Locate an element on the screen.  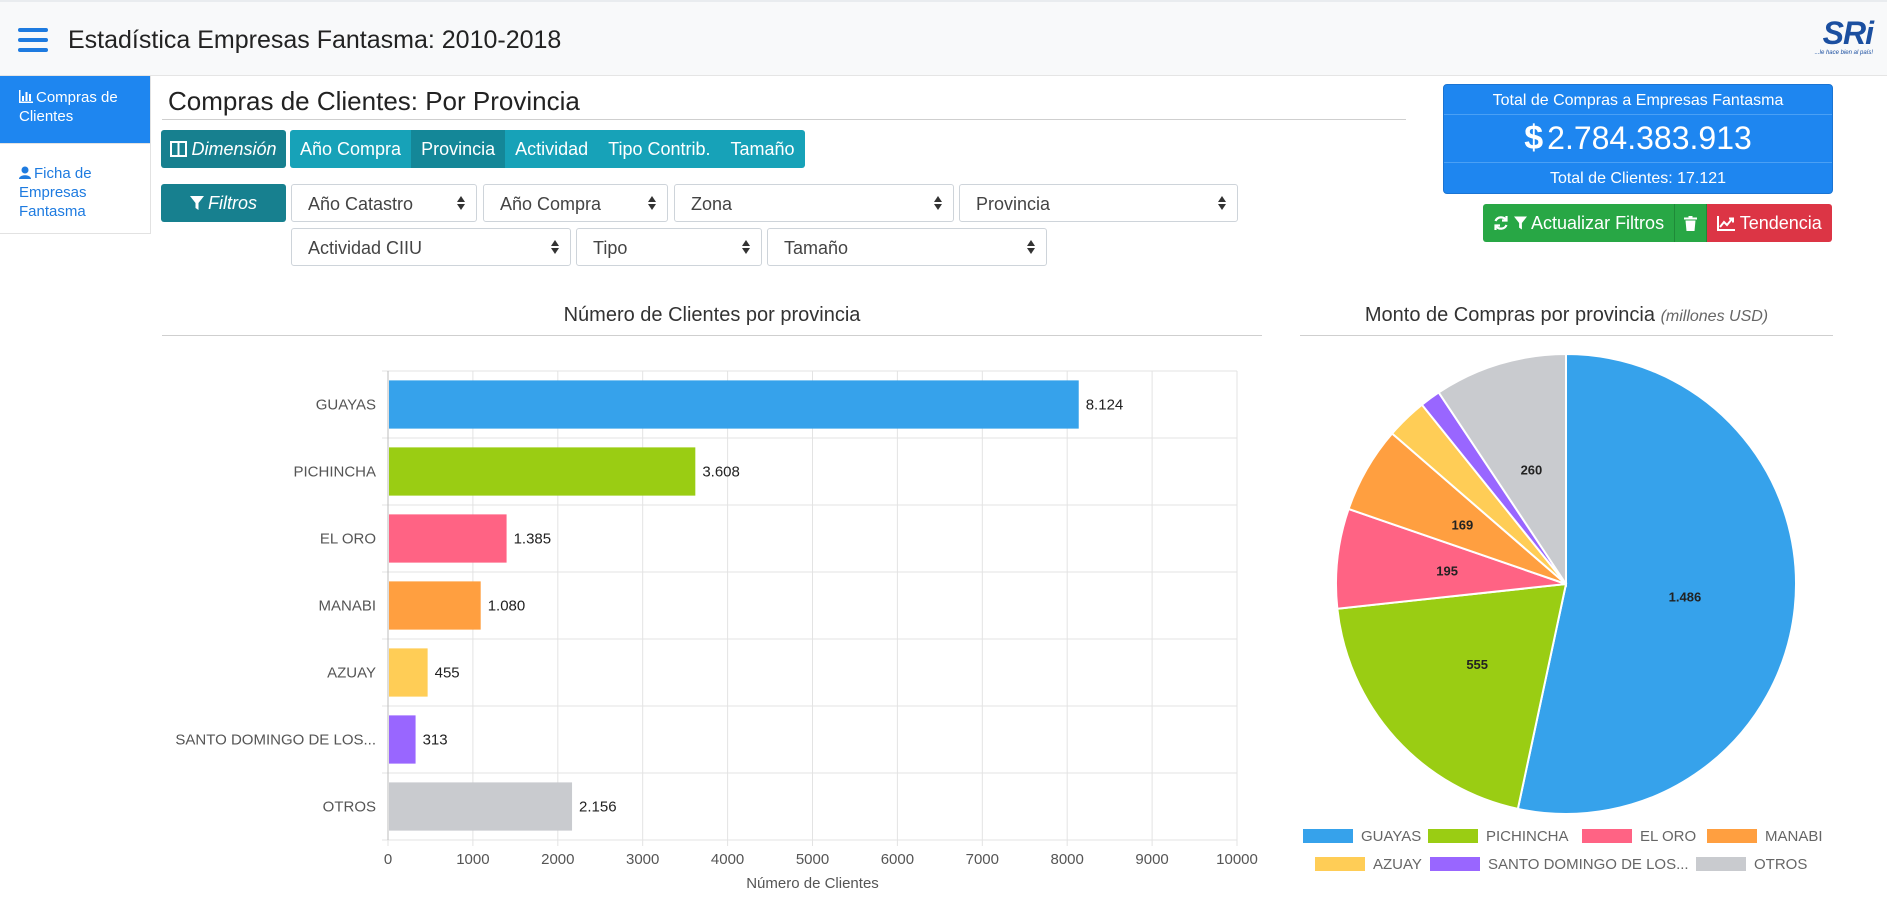
x-tick-label: 1000 is located at coordinates (472, 859).